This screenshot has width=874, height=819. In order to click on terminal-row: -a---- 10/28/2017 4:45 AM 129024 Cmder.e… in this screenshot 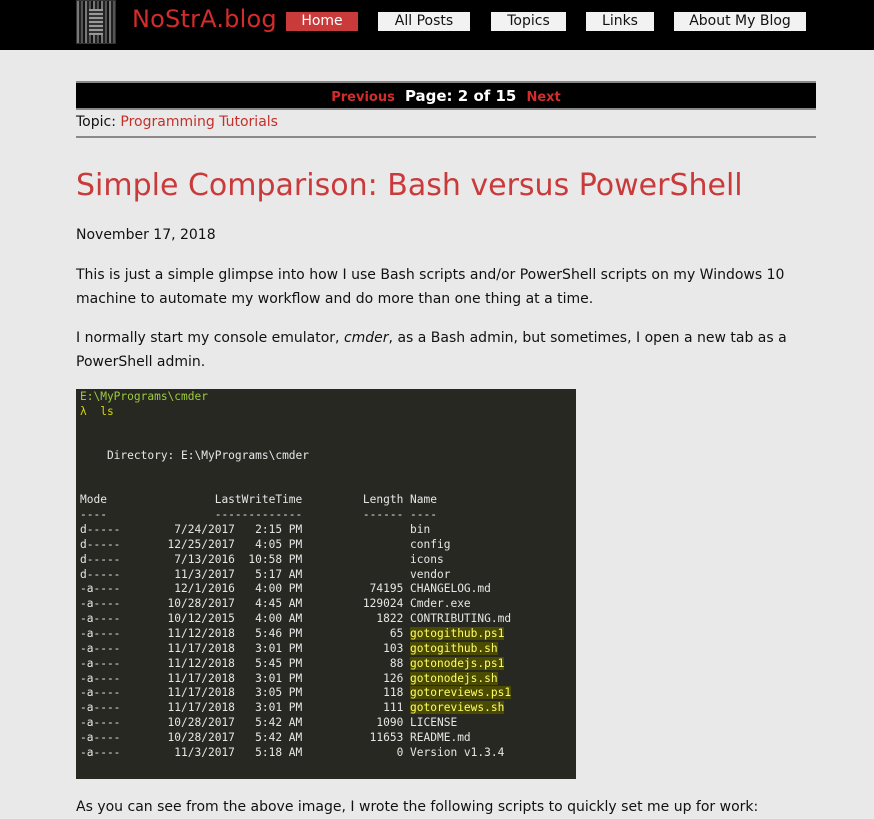, I will do `click(275, 603)`.